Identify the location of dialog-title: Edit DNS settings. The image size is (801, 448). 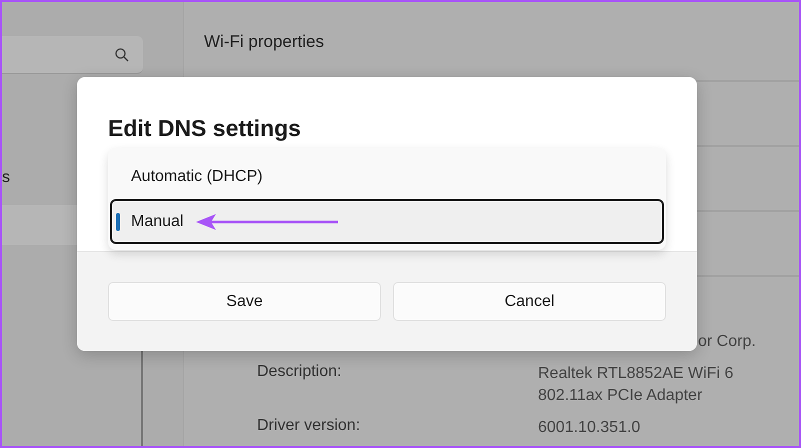
(205, 128).